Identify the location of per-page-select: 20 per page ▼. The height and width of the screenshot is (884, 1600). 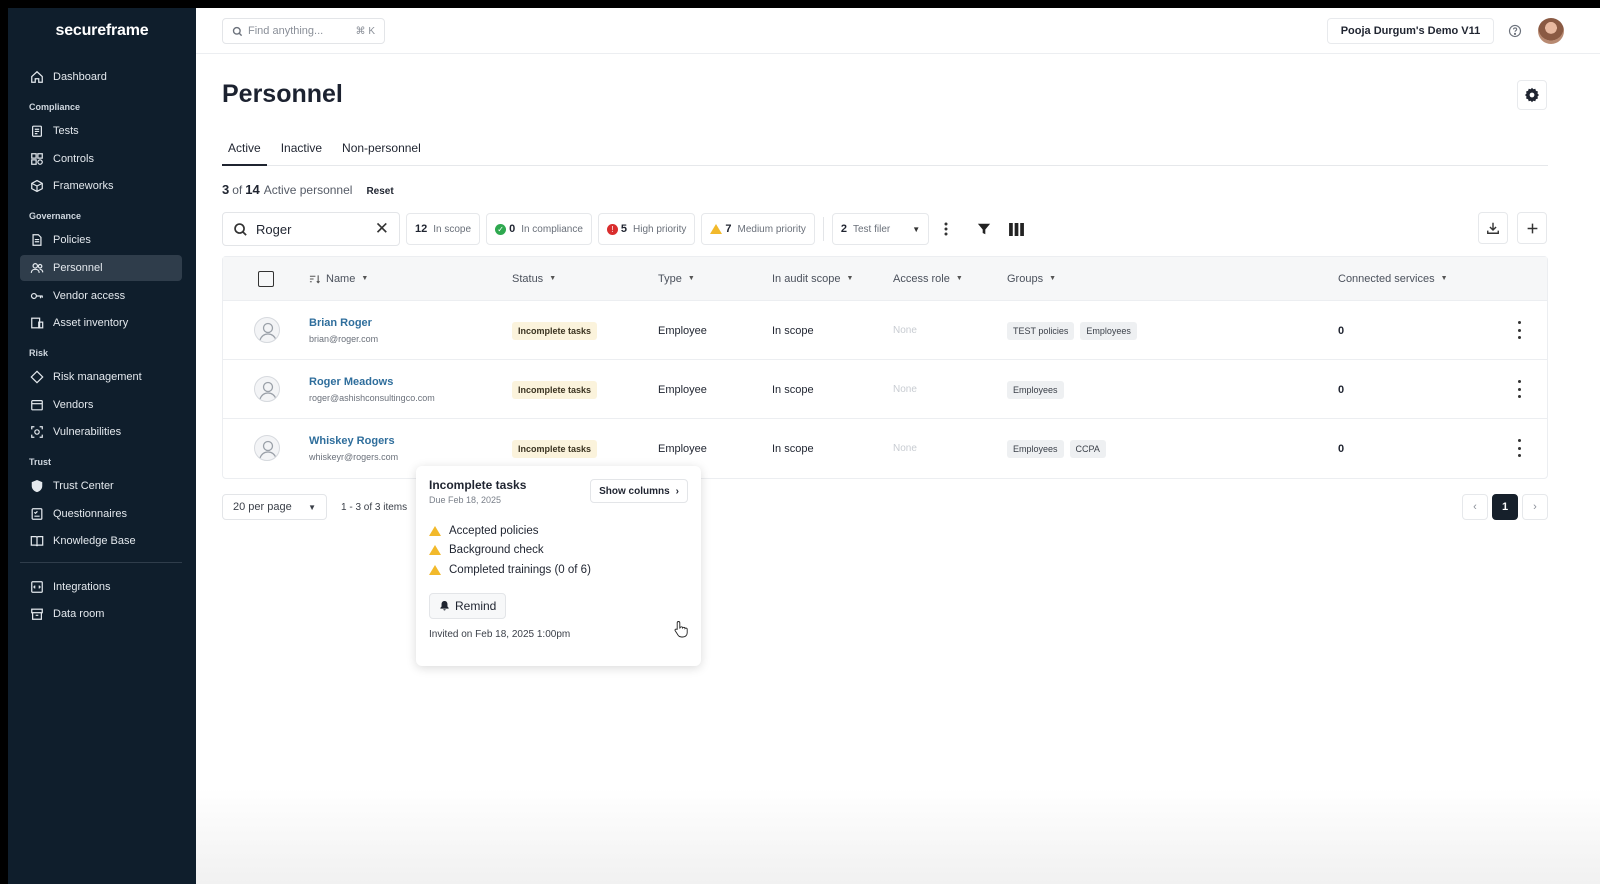
(274, 507).